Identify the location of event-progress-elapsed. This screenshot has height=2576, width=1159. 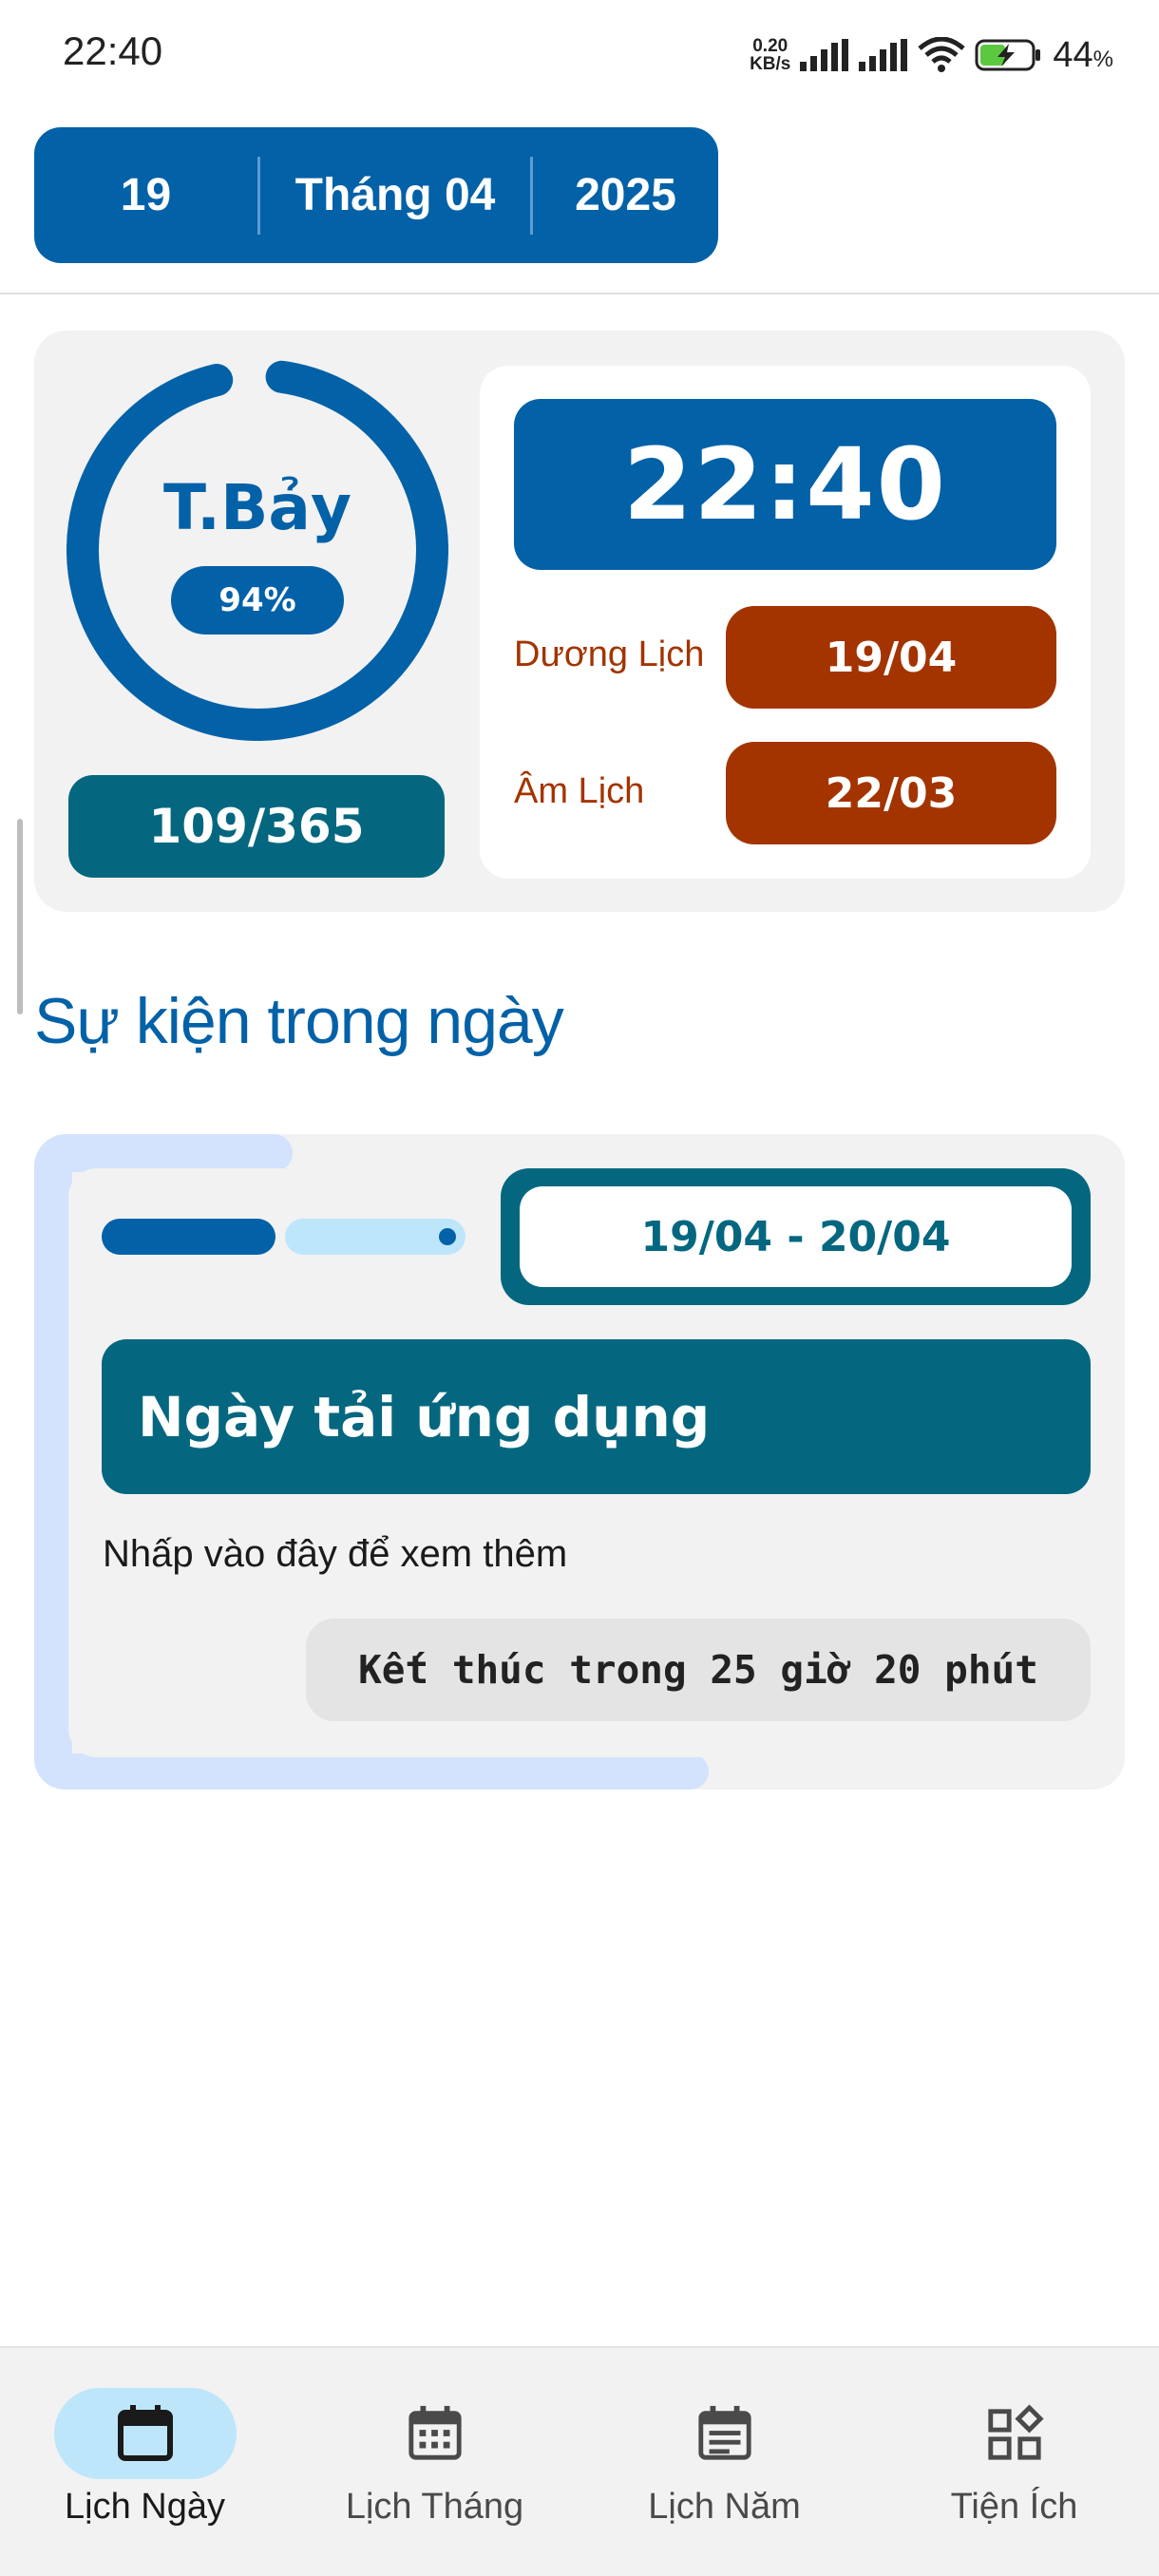
(189, 1237).